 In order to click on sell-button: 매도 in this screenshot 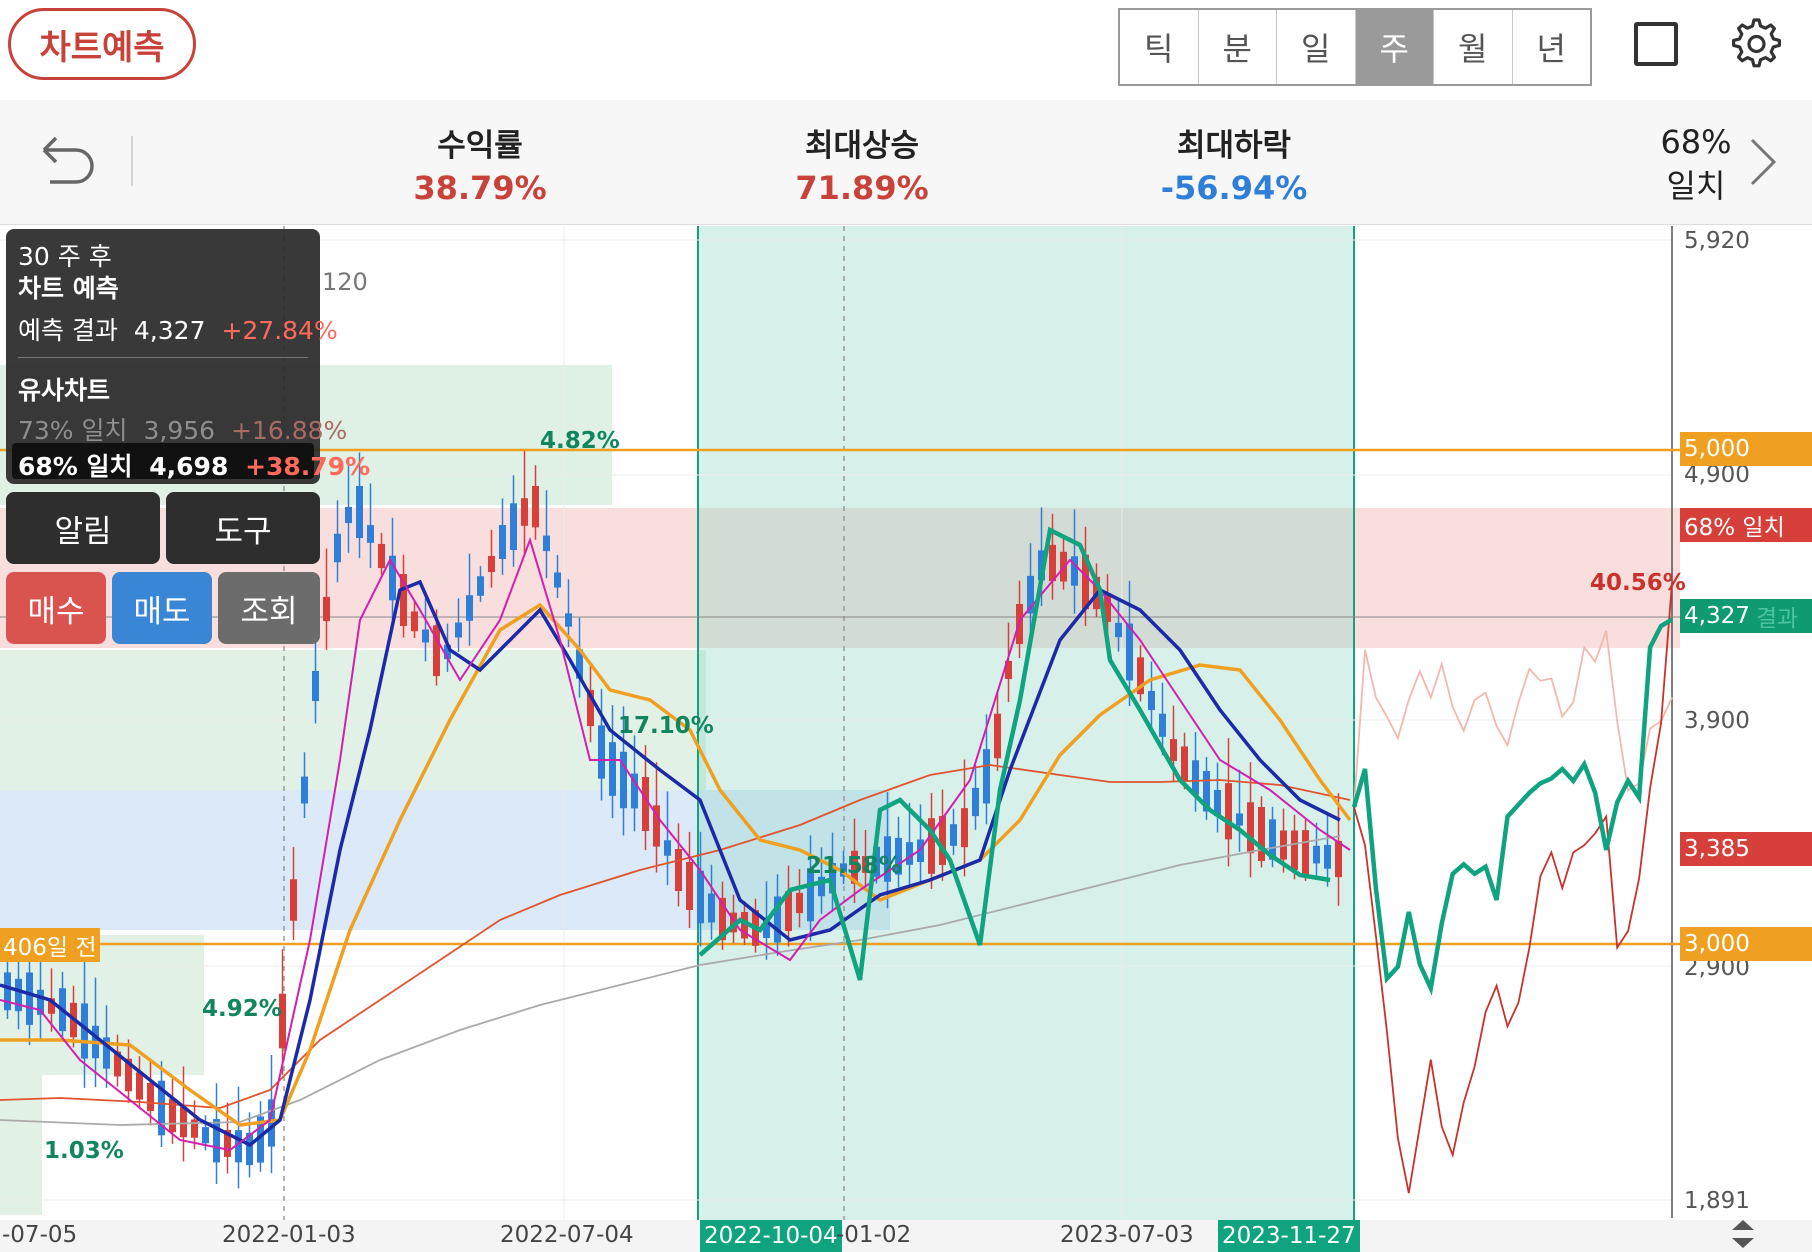, I will do `click(162, 608)`.